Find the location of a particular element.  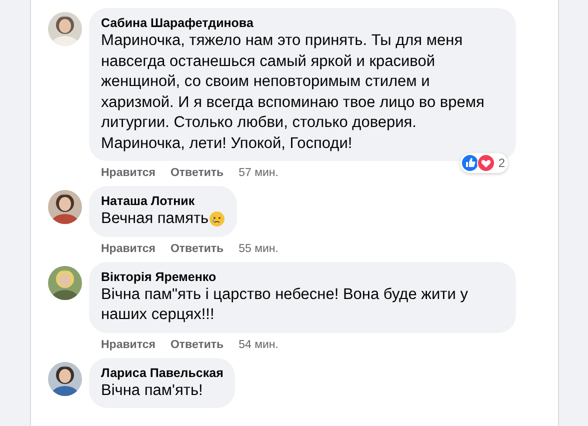

reaction-count: 2 is located at coordinates (501, 163).